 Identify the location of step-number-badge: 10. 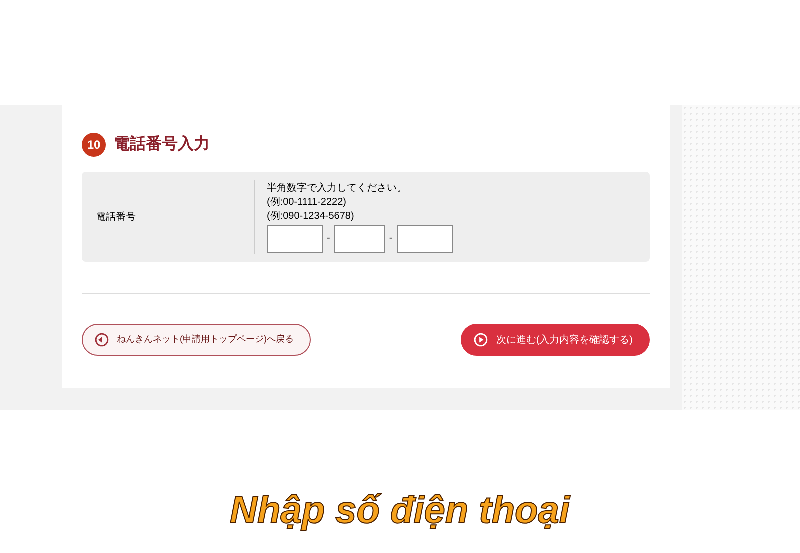
(94, 145).